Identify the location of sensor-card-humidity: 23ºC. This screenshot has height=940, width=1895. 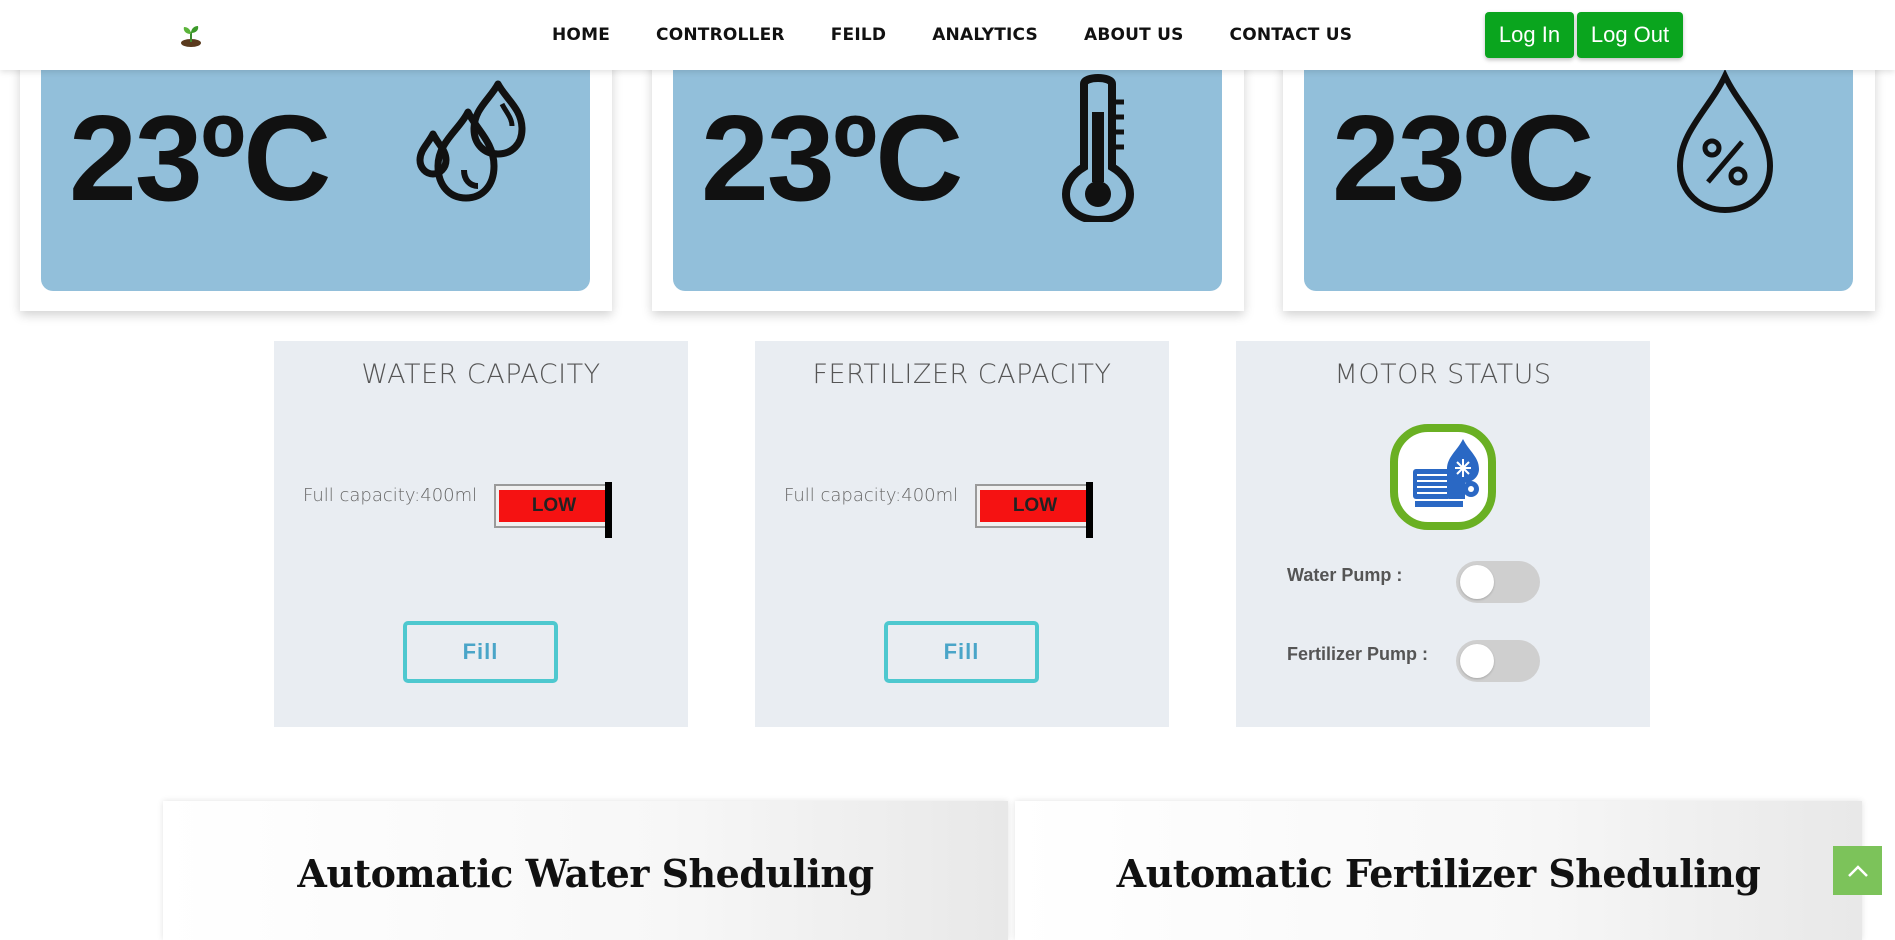
(1579, 184).